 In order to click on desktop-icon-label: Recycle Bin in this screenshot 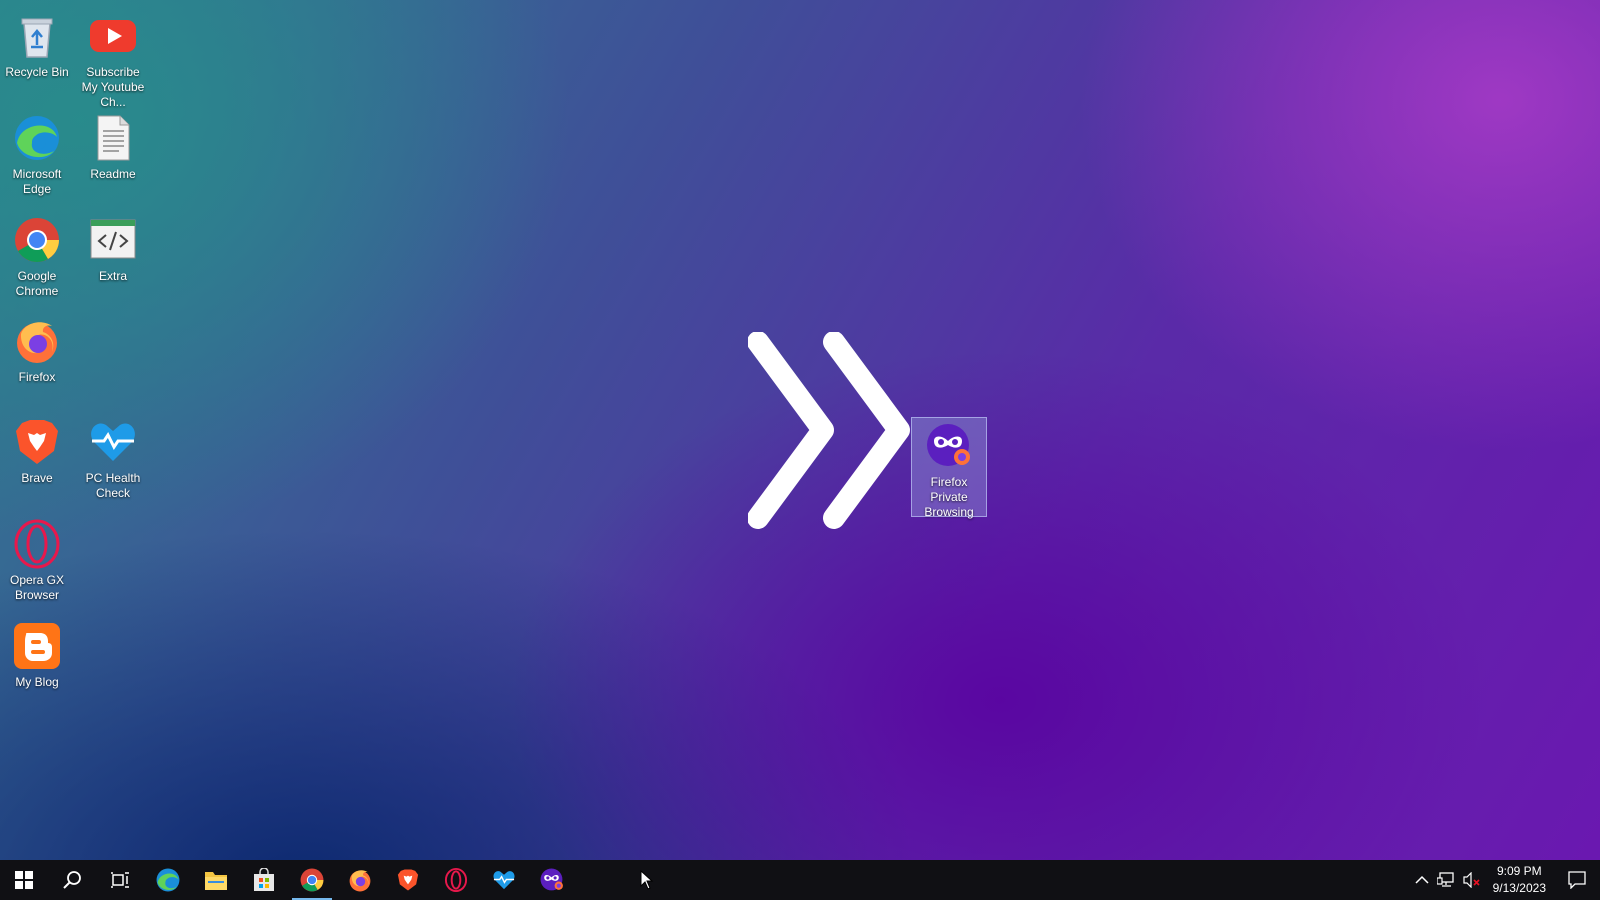, I will do `click(37, 72)`.